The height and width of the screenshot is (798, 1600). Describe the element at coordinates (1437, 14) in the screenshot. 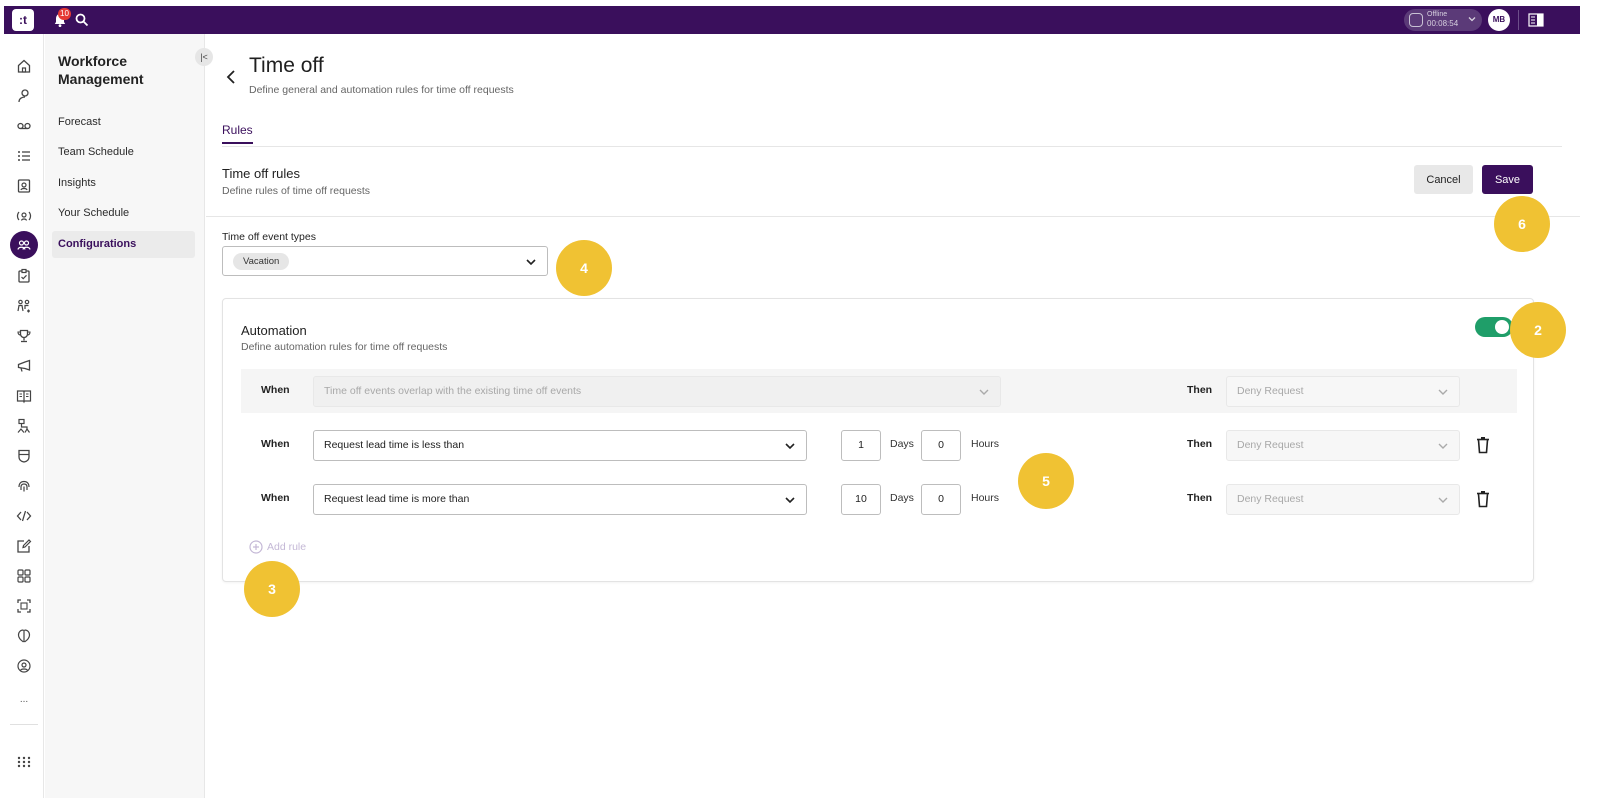

I see `status-label: Offline` at that location.